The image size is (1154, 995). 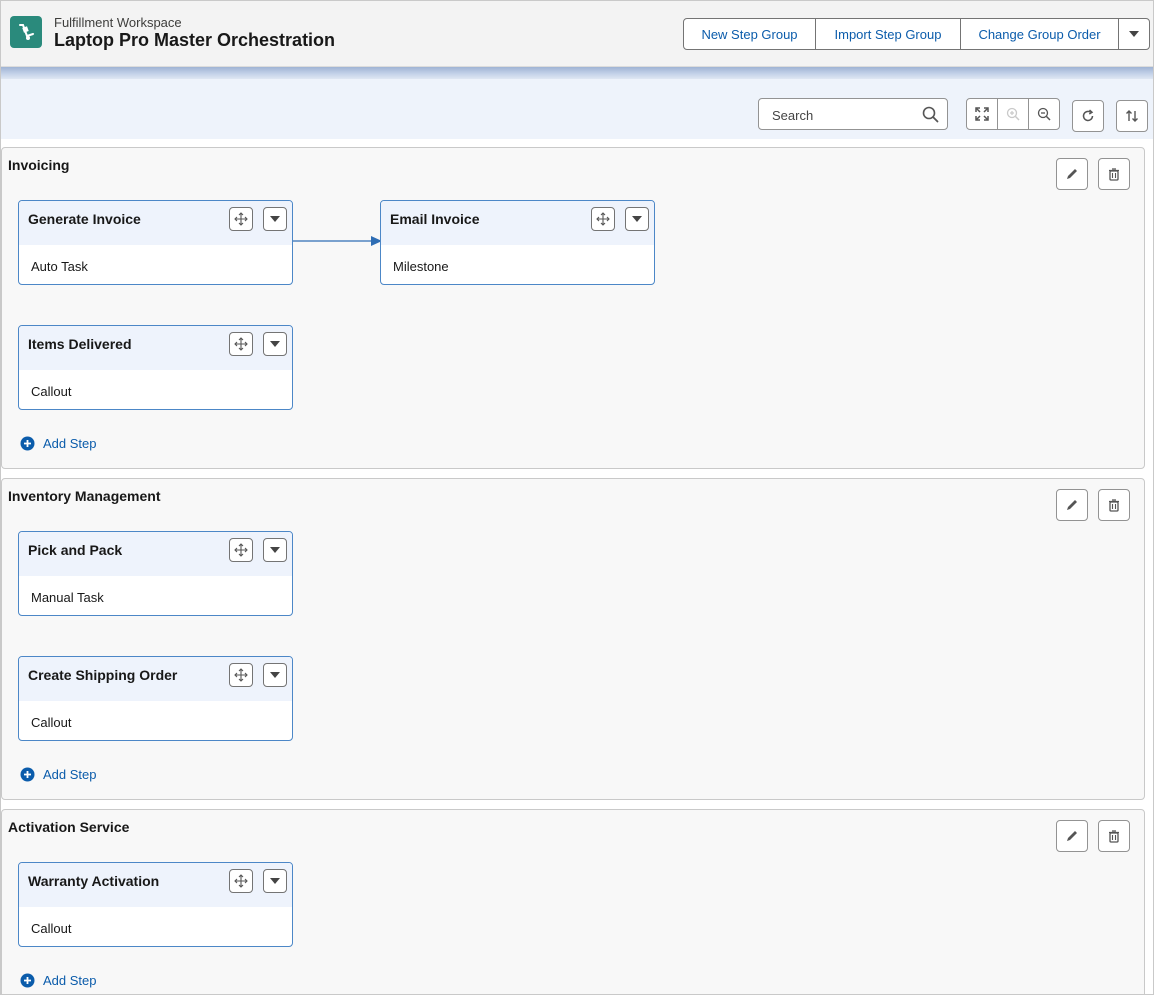 I want to click on sort-icon, so click(x=1132, y=116).